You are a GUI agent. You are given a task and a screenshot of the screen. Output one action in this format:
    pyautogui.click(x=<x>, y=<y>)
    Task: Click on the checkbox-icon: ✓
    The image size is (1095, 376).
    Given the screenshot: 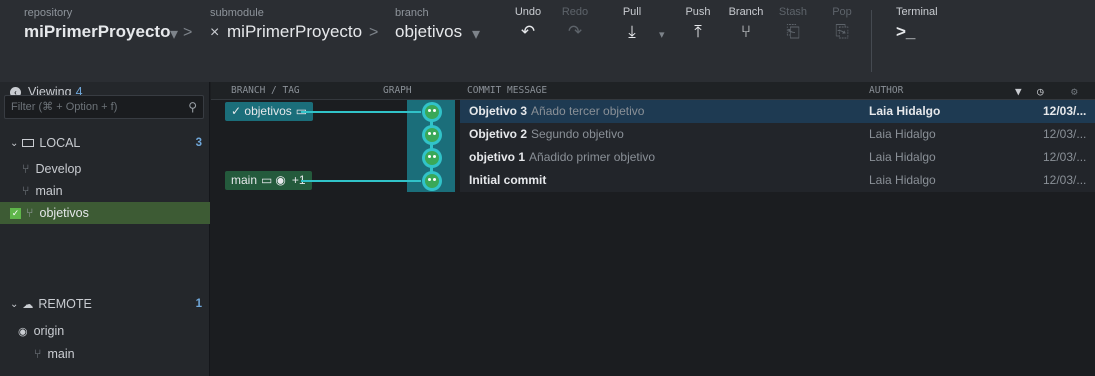 What is the action you would take?
    pyautogui.click(x=15, y=213)
    